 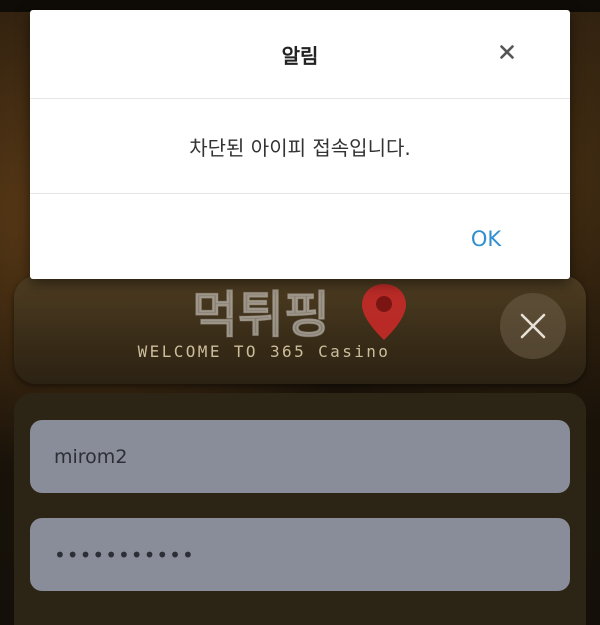 I want to click on password-input: •••••••••••, so click(x=300, y=554).